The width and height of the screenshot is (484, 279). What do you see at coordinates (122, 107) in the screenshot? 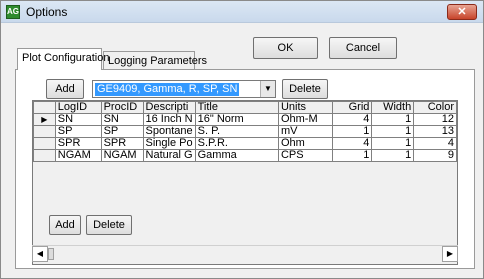
I see `column-header: ProcID` at bounding box center [122, 107].